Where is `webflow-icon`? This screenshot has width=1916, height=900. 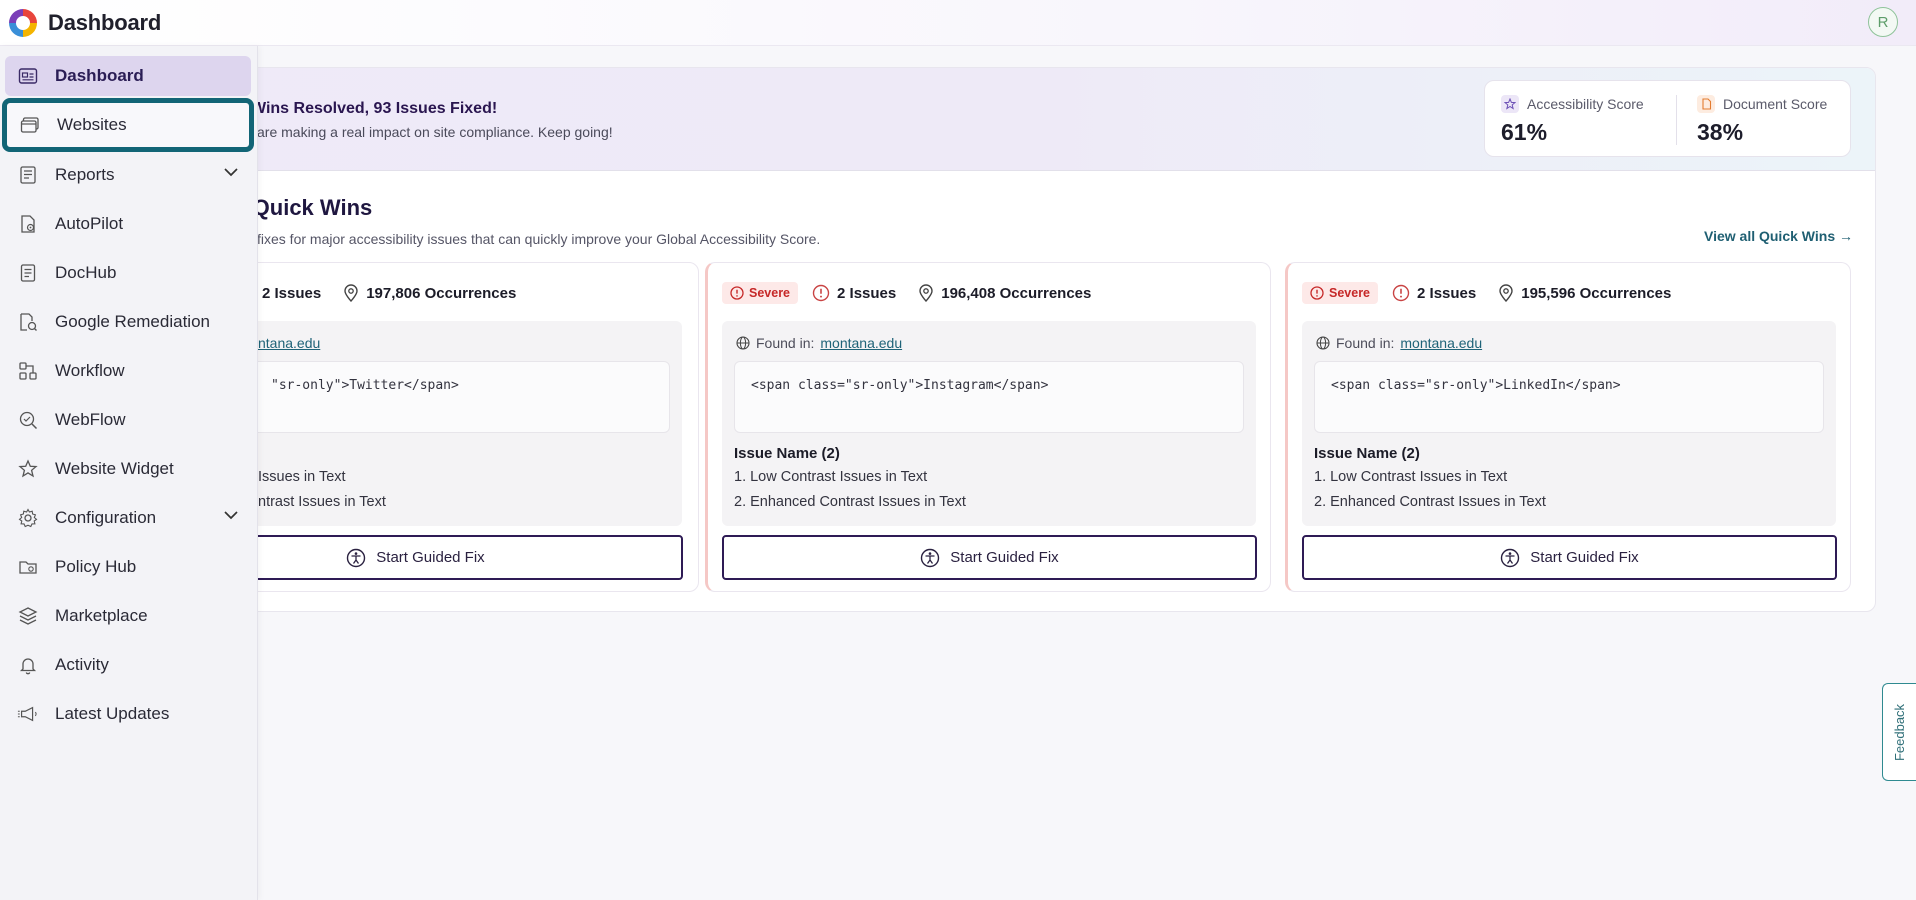
webflow-icon is located at coordinates (28, 420).